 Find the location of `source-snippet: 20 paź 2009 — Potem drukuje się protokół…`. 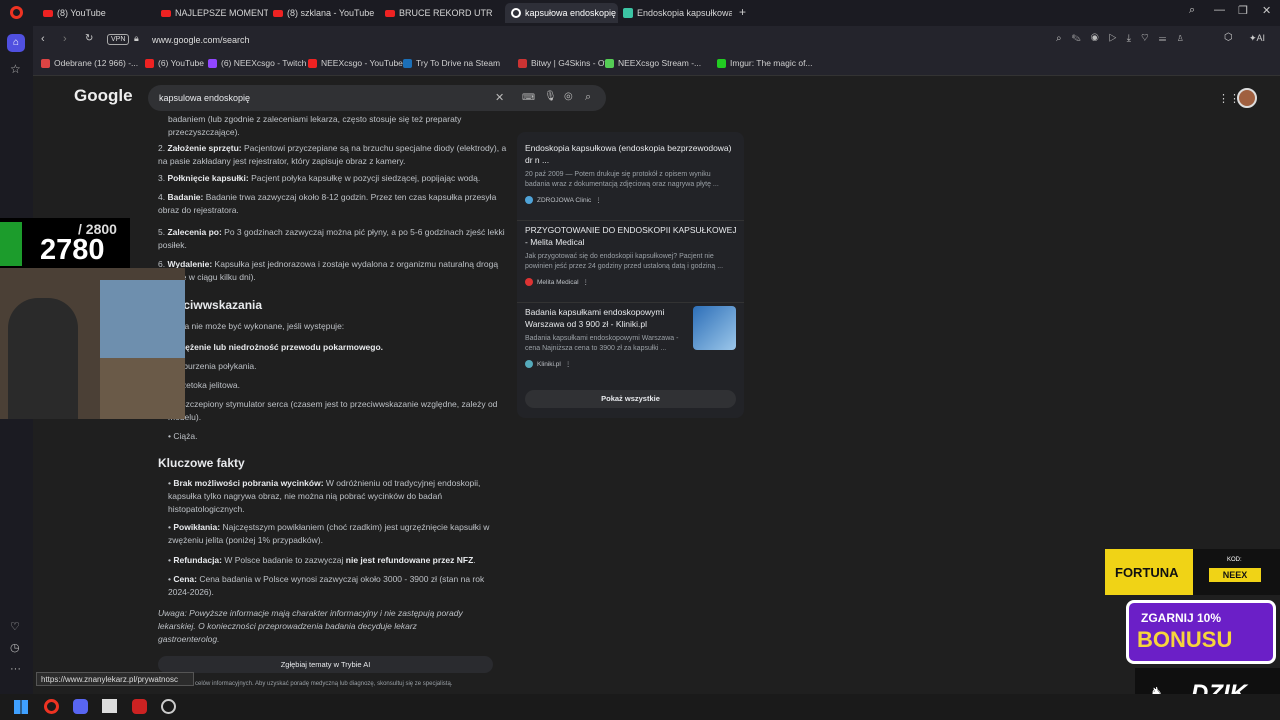

source-snippet: 20 paź 2009 — Potem drukuje się protokół… is located at coordinates (622, 179).